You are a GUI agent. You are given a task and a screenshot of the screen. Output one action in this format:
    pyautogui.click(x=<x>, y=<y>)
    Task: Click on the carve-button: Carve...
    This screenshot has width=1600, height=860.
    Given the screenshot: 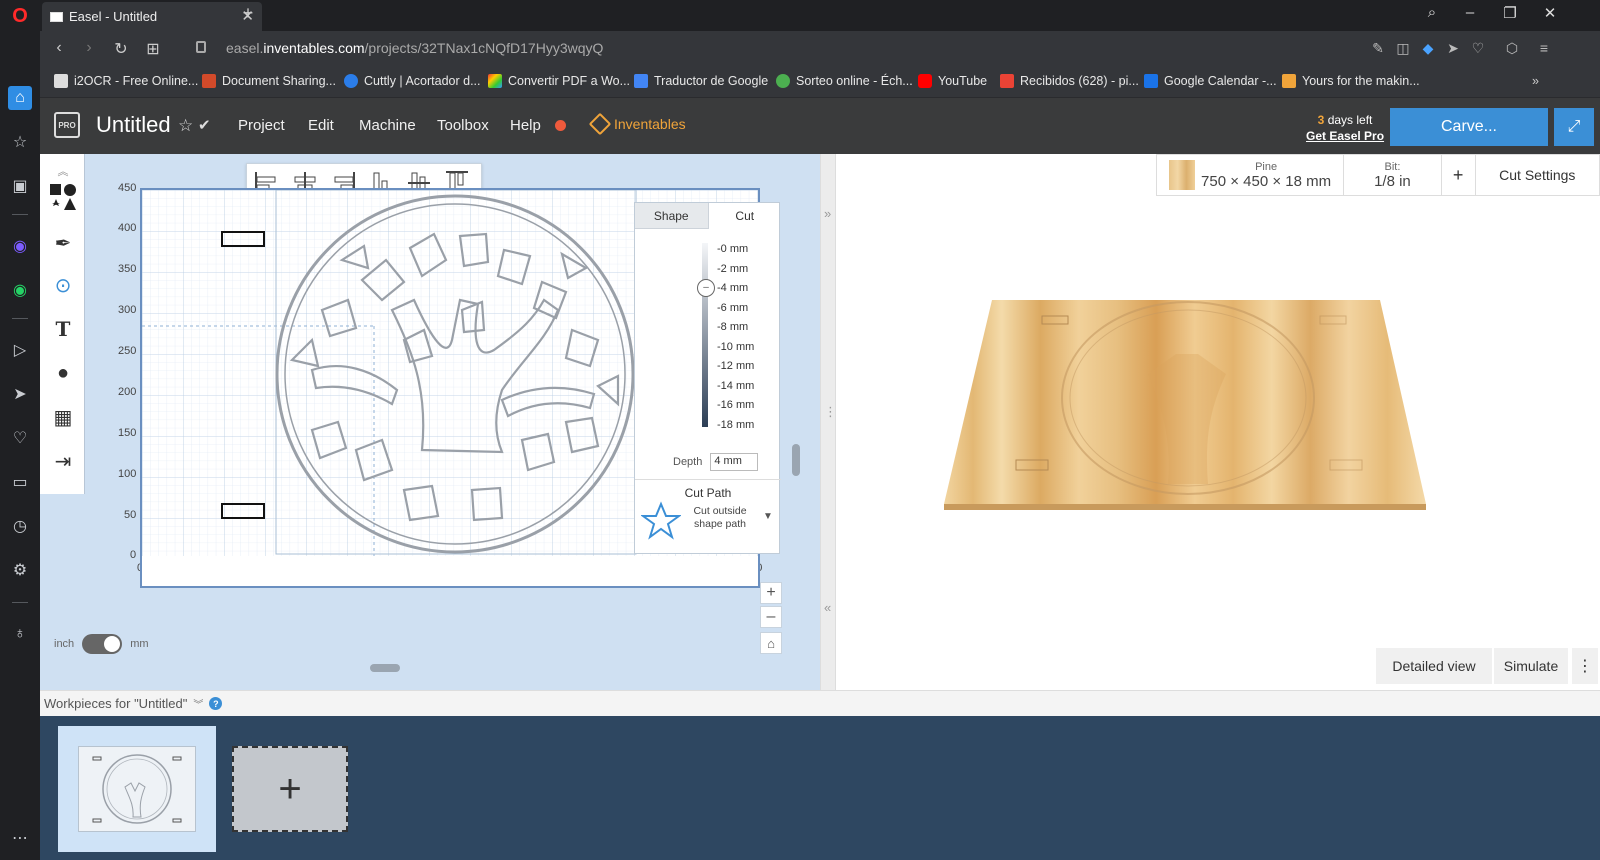 What is the action you would take?
    pyautogui.click(x=1469, y=127)
    